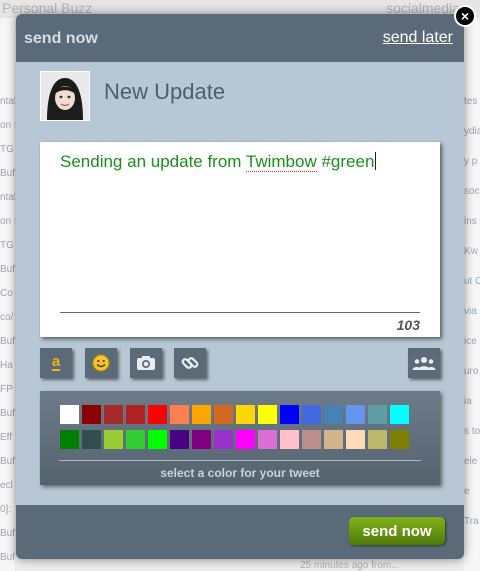 Image resolution: width=480 pixels, height=571 pixels. Describe the element at coordinates (470, 341) in the screenshot. I see `background-text-fragment: ice` at that location.